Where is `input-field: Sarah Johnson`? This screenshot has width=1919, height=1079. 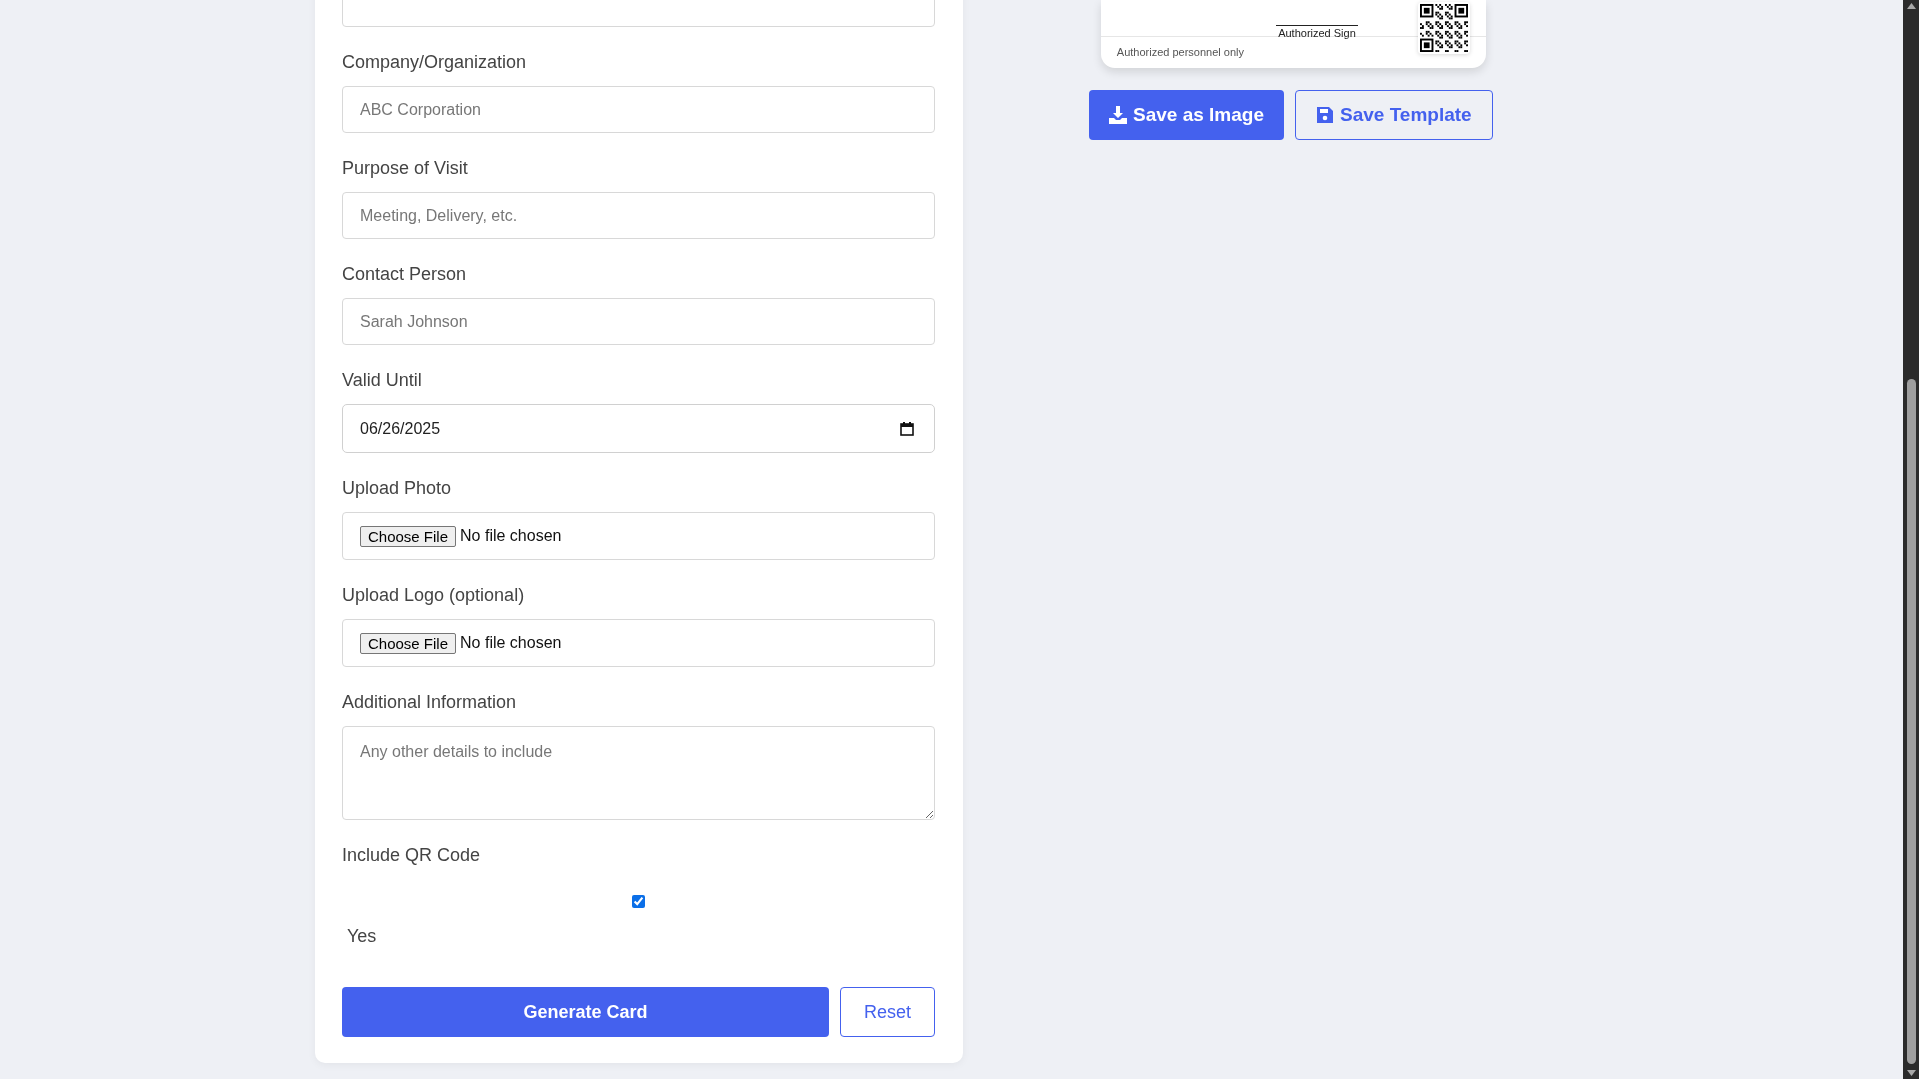
input-field: Sarah Johnson is located at coordinates (638, 321).